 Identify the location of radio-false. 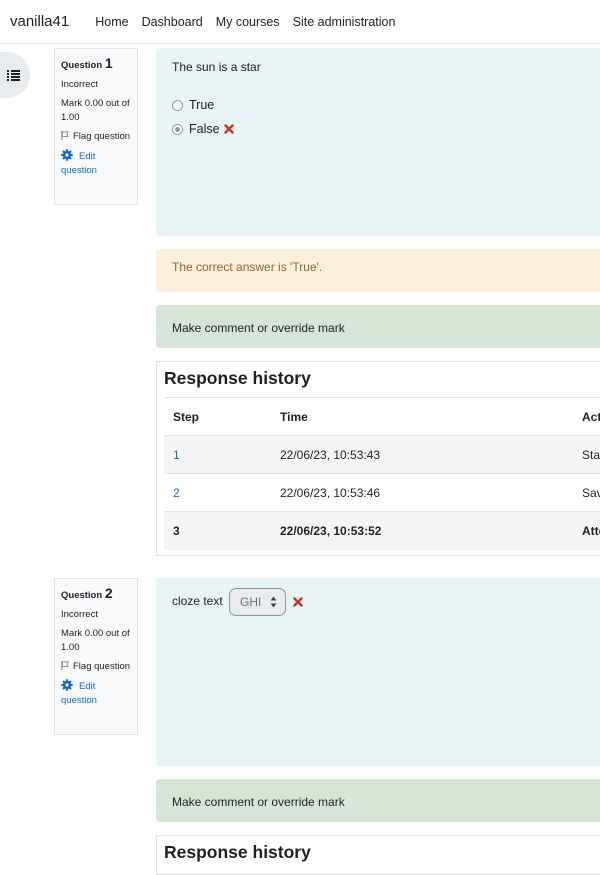
(177, 129).